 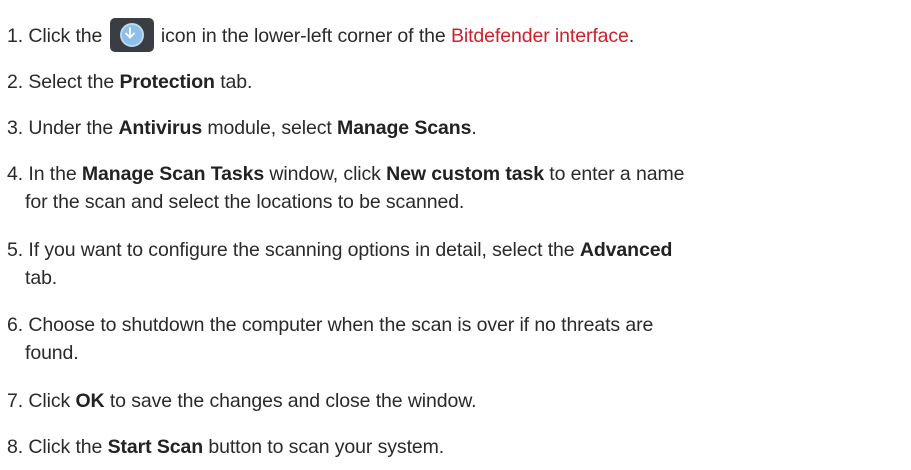 I want to click on step-text: Click, so click(x=49, y=401).